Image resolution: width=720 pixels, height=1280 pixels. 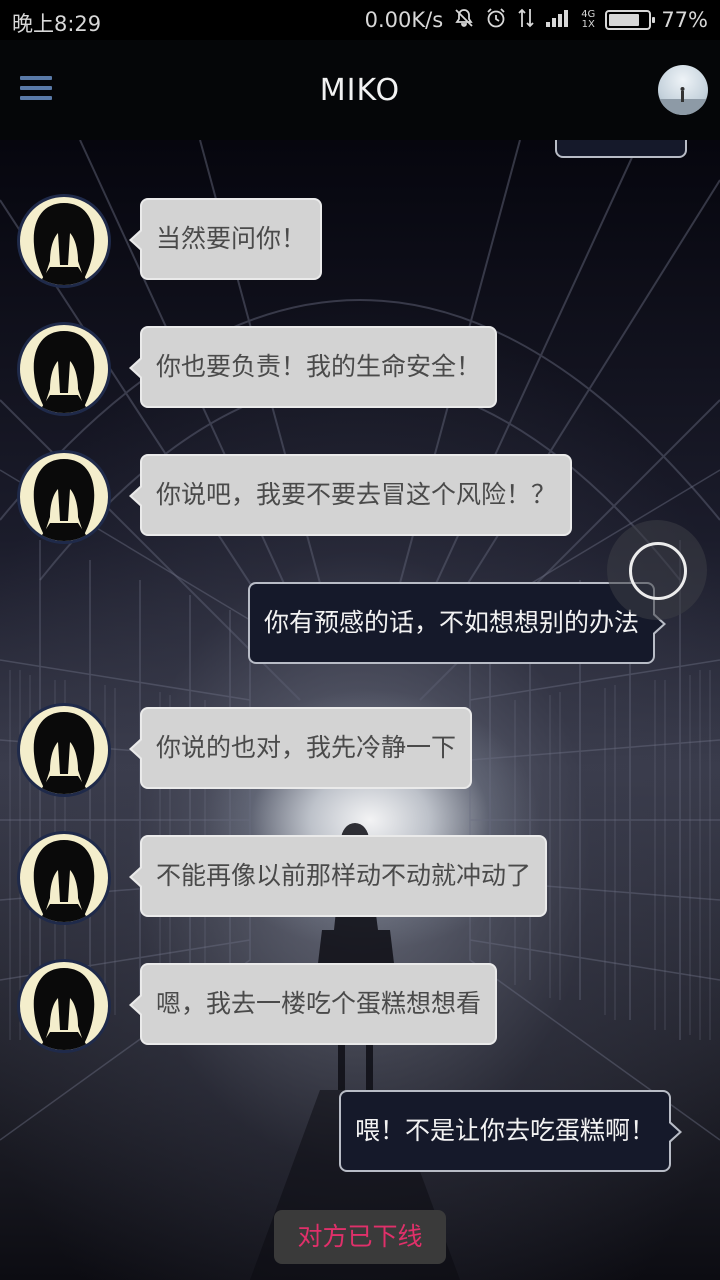 What do you see at coordinates (57, 24) in the screenshot?
I see `status-time: 晚上8:29` at bounding box center [57, 24].